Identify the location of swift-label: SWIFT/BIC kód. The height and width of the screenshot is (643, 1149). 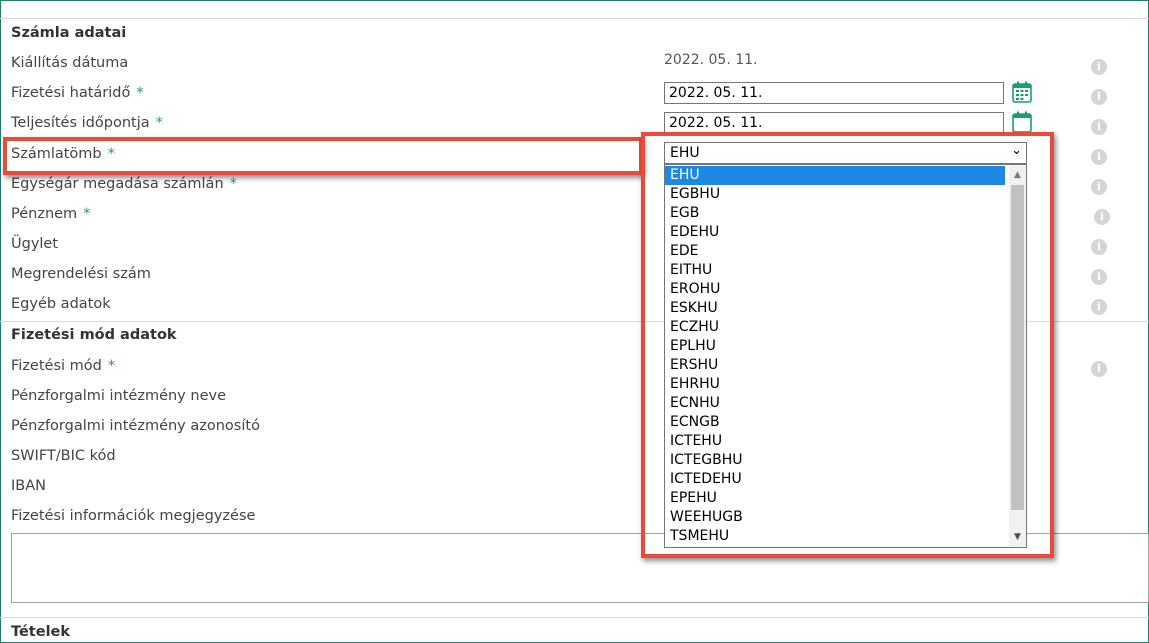
(63, 456).